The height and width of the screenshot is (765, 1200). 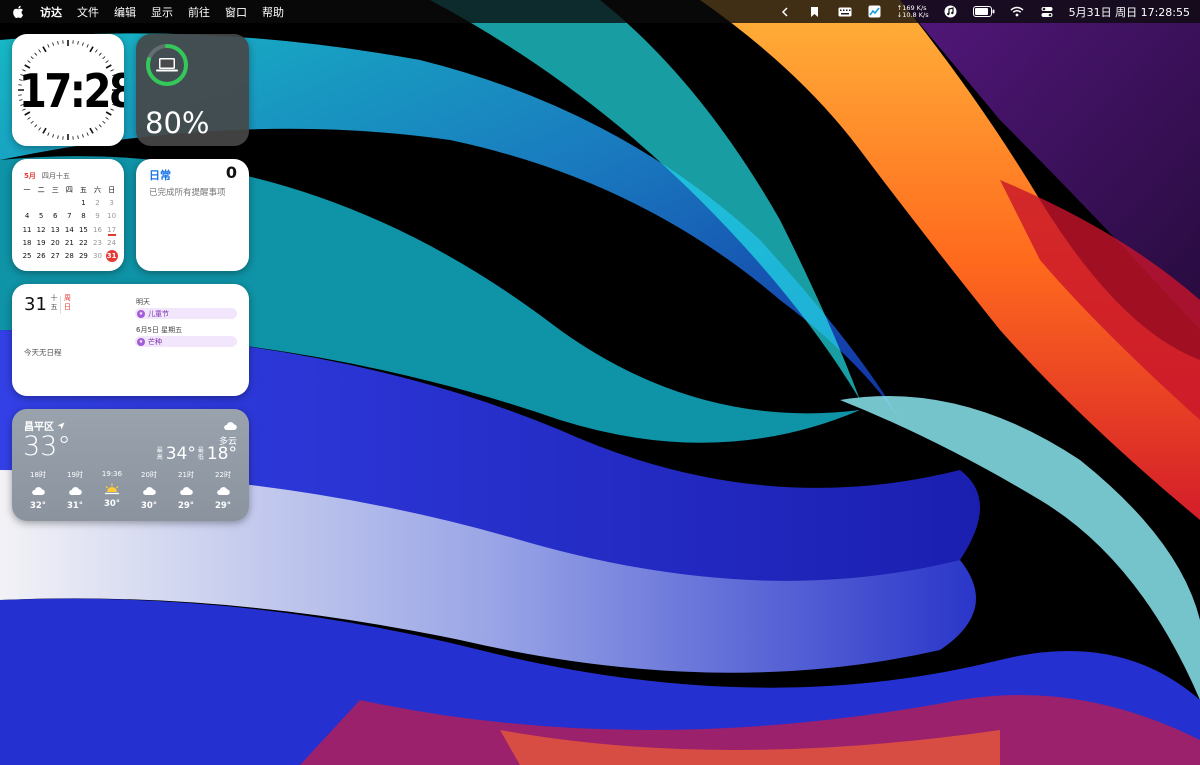 What do you see at coordinates (158, 313) in the screenshot?
I see `event-title: 儿童节` at bounding box center [158, 313].